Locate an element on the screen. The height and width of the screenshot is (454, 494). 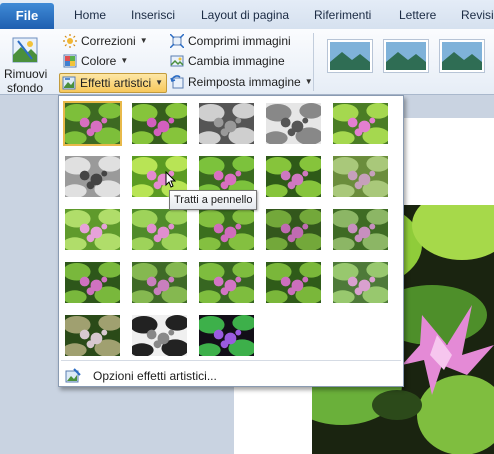
effect-thumb-photocopy is located at coordinates (159, 335).